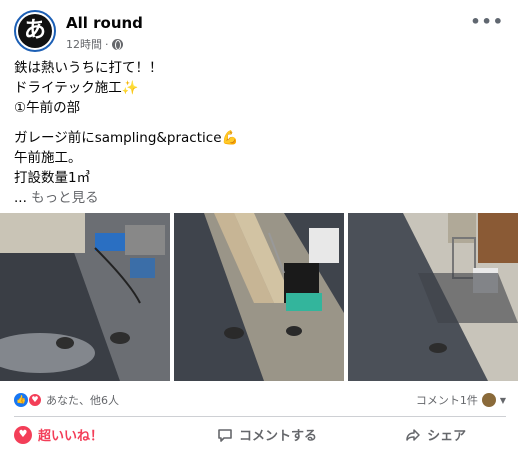 The width and height of the screenshot is (520, 449). Describe the element at coordinates (413, 434) in the screenshot. I see `share-icon` at that location.